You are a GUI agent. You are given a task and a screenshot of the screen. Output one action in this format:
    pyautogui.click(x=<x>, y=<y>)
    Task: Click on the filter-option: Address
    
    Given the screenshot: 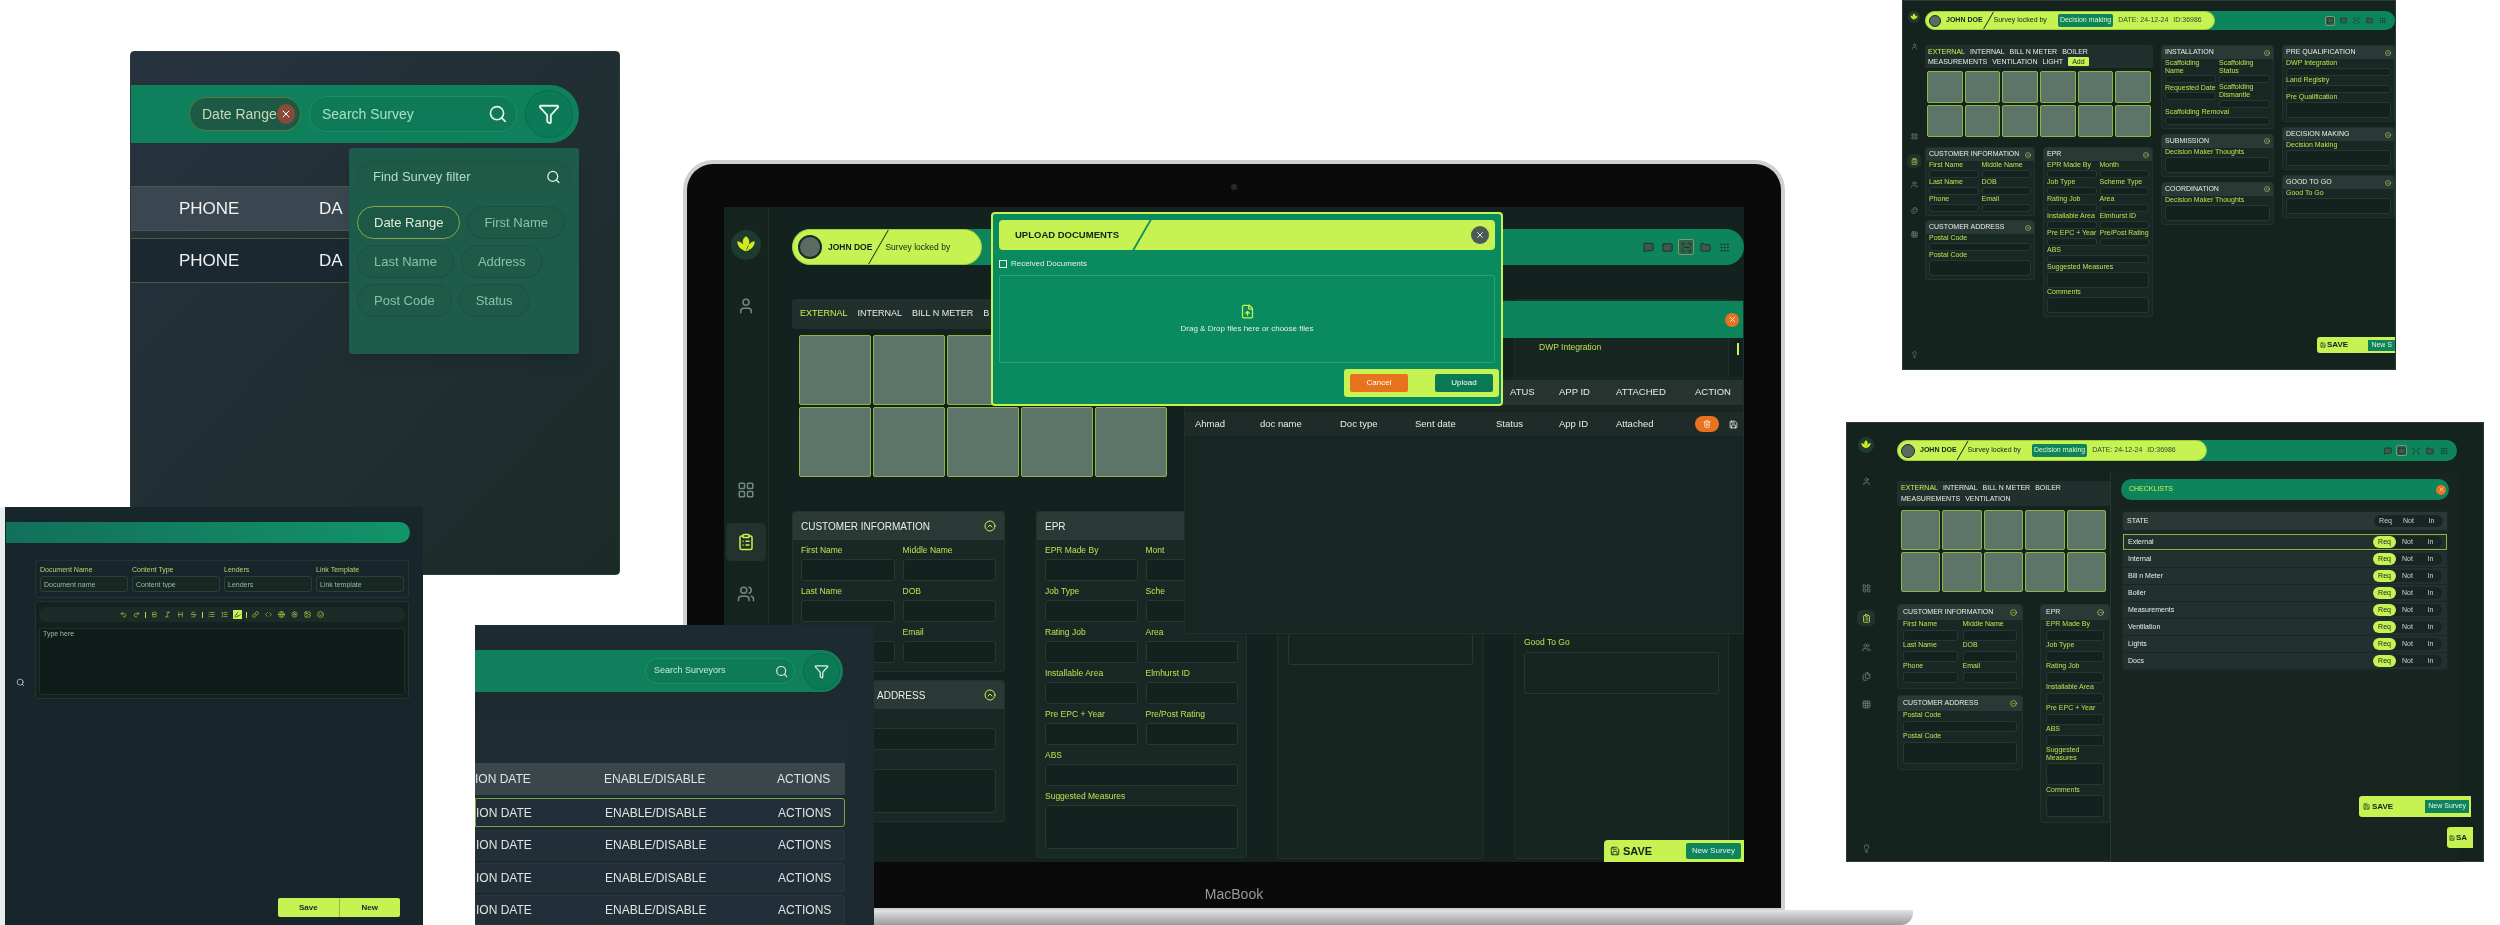 What is the action you would take?
    pyautogui.click(x=501, y=261)
    